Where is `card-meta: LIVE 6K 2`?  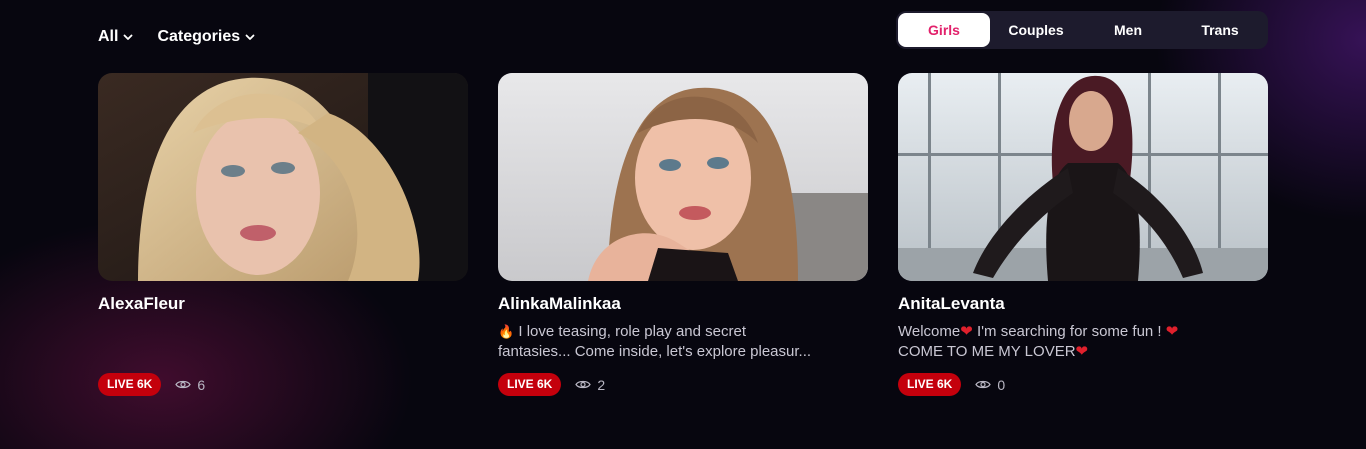
card-meta: LIVE 6K 2 is located at coordinates (551, 384).